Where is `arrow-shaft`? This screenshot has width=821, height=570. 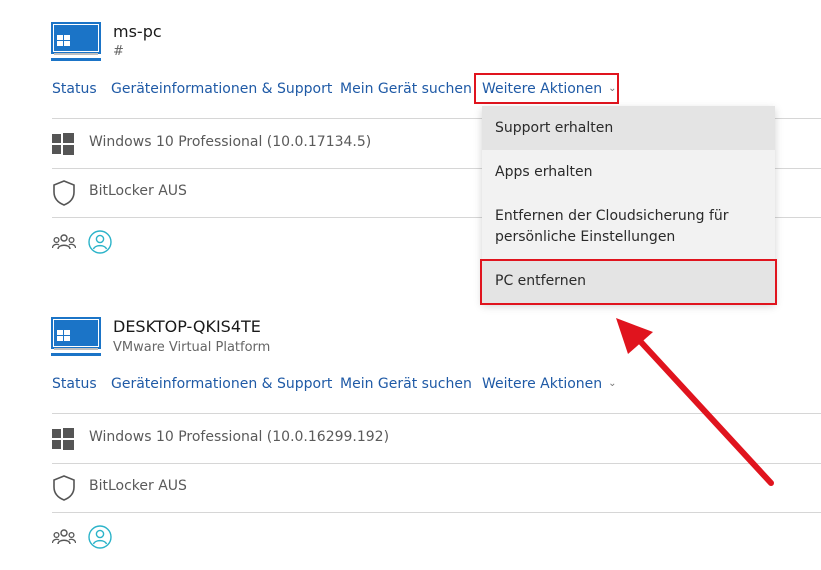
arrow-shaft is located at coordinates (705, 412).